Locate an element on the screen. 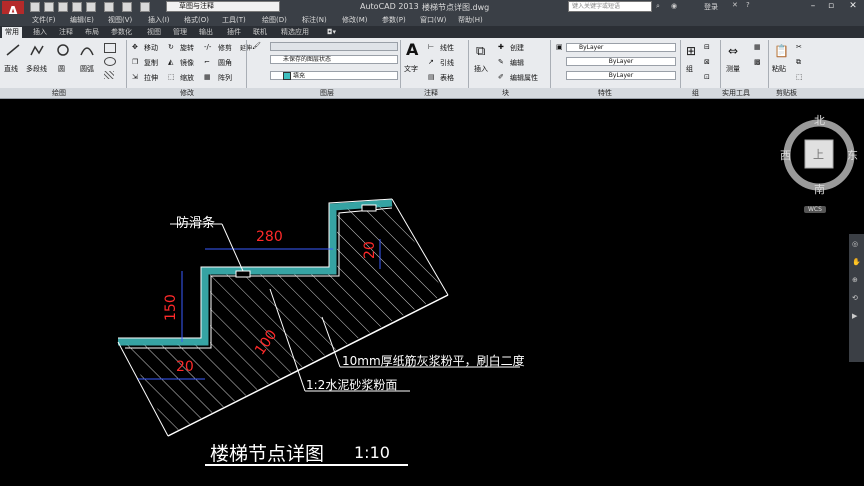 This screenshot has height=486, width=864. save-icon is located at coordinates (63, 7).